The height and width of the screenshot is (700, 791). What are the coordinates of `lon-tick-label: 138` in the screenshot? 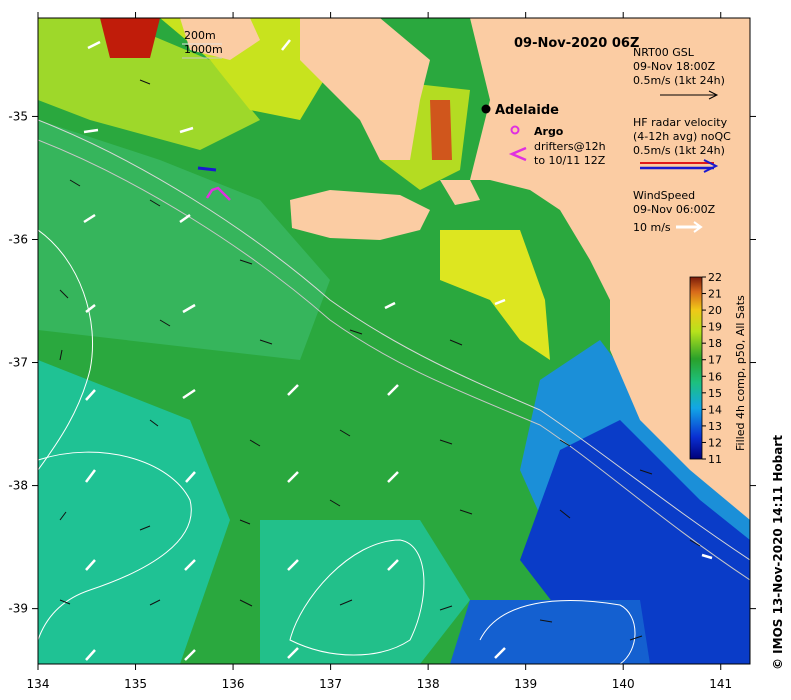 It's located at (428, 684).